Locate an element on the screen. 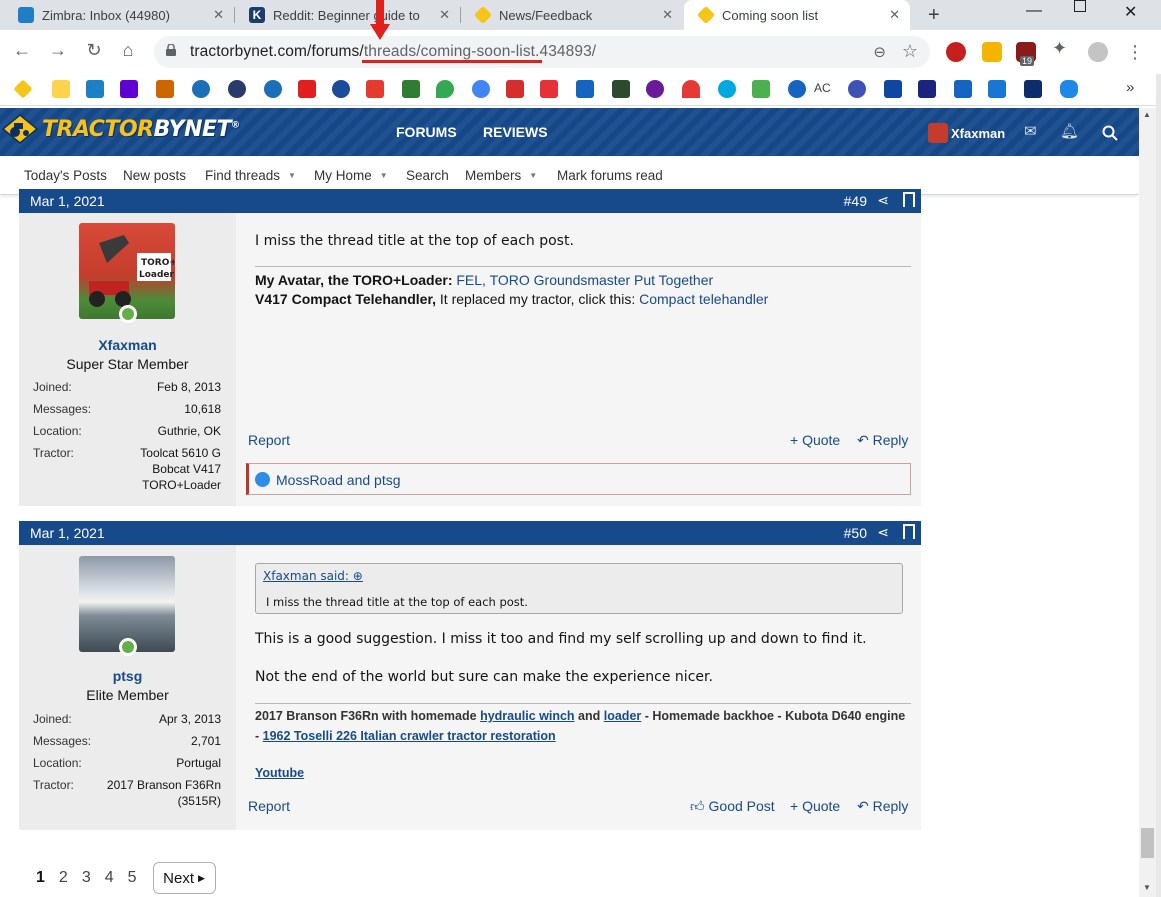 This screenshot has height=897, width=1161. bookmark-n-icon is located at coordinates (857, 89).